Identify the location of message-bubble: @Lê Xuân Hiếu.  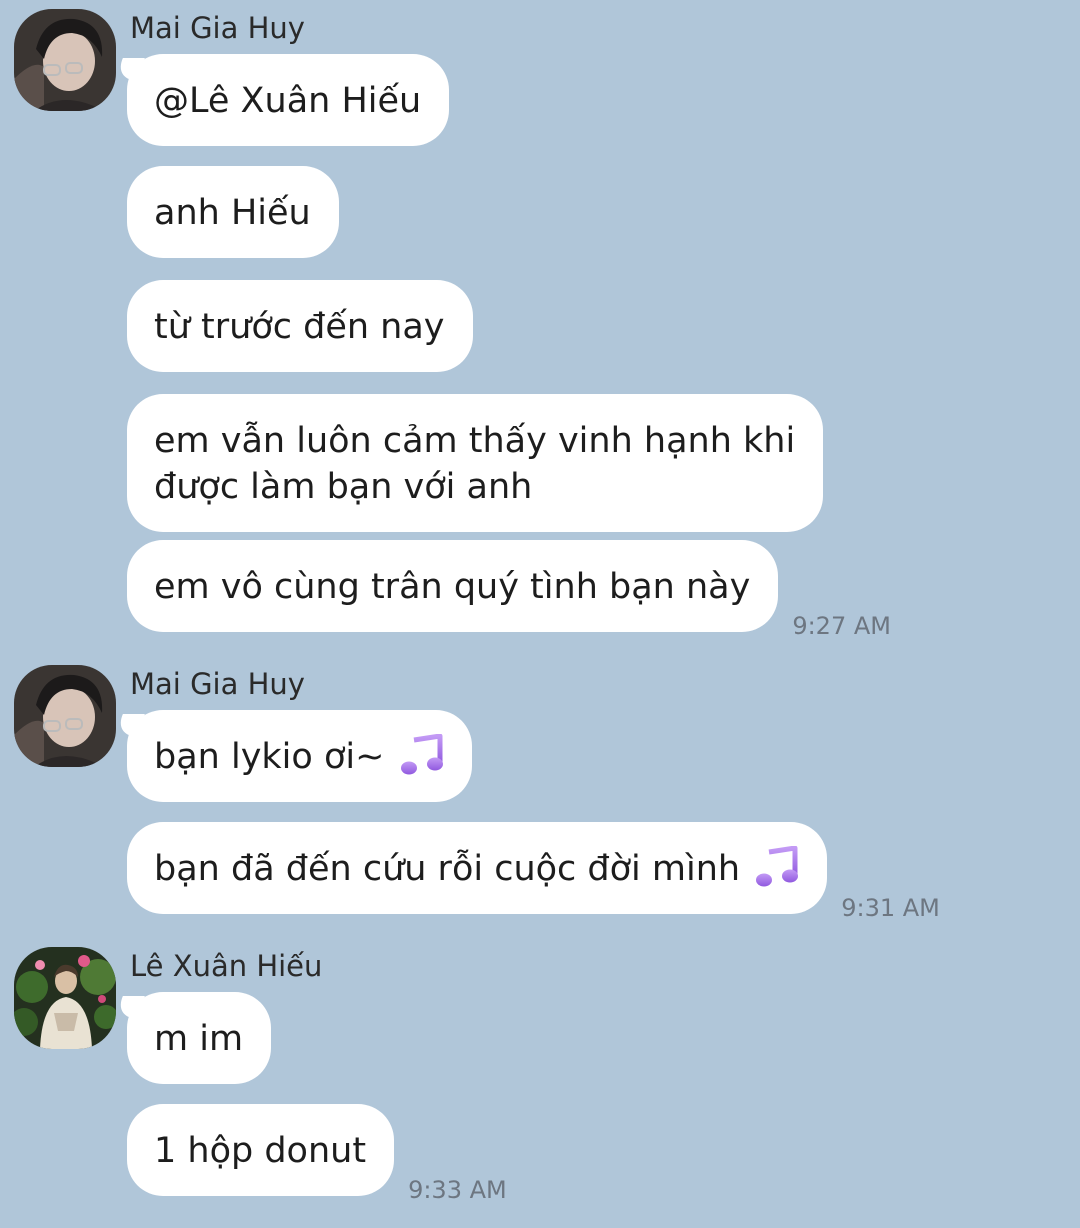
(288, 100).